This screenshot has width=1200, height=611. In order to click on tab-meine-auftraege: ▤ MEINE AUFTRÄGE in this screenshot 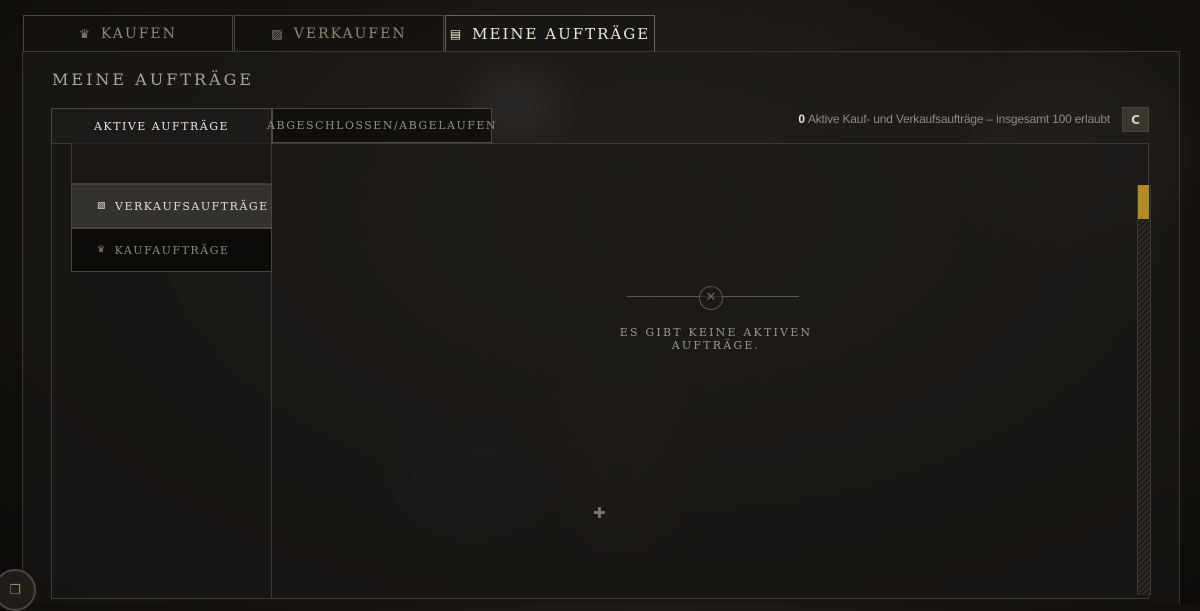, I will do `click(550, 33)`.